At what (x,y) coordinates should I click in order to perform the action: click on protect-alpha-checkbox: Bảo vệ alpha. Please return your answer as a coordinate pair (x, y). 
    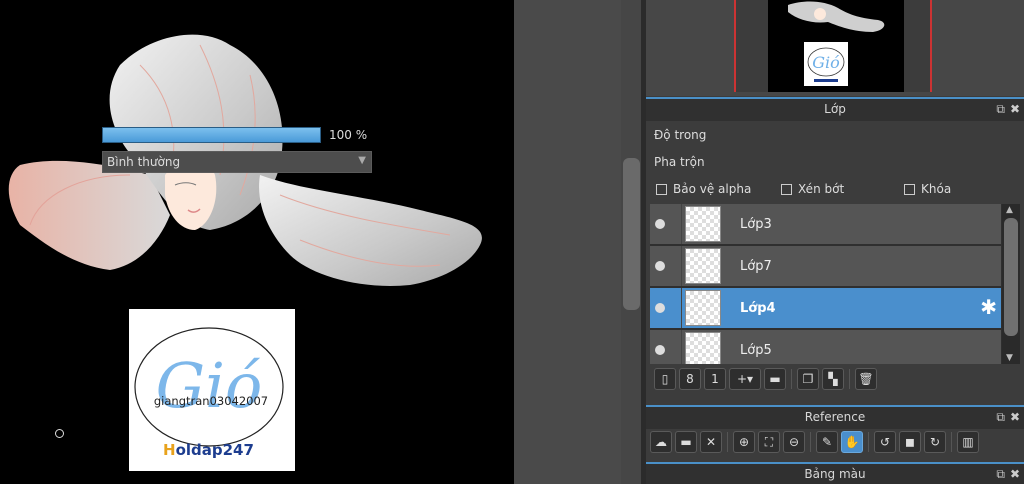
    Looking at the image, I should click on (703, 189).